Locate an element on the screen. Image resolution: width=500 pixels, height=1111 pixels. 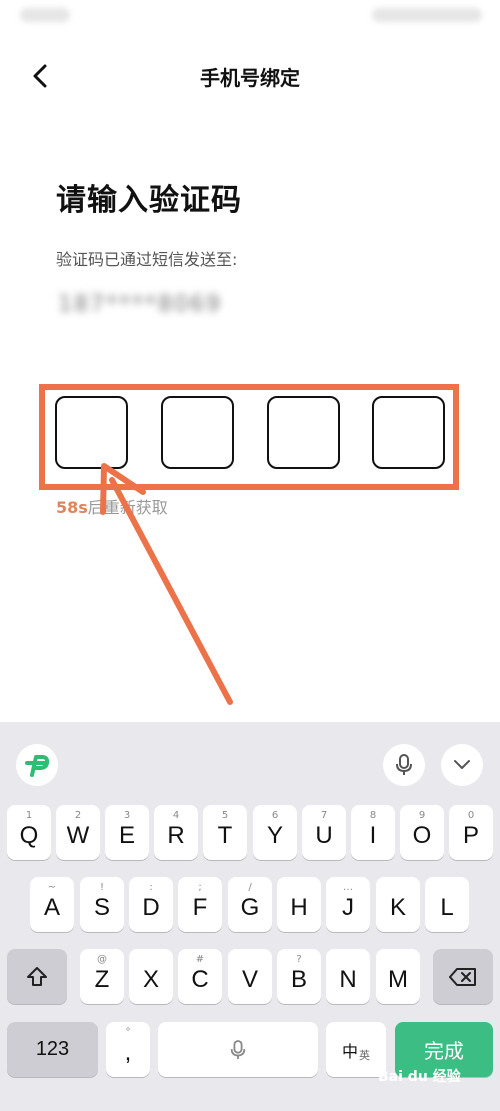
numbers-key-label: 123 is located at coordinates (52, 1049).